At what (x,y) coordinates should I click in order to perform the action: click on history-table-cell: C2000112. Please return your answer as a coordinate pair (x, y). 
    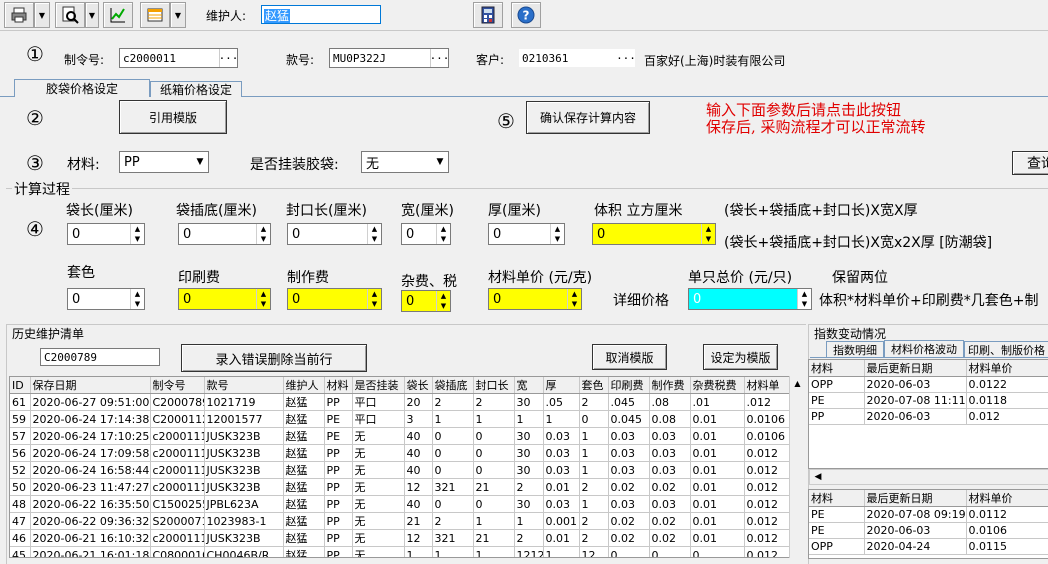
    Looking at the image, I should click on (177, 419).